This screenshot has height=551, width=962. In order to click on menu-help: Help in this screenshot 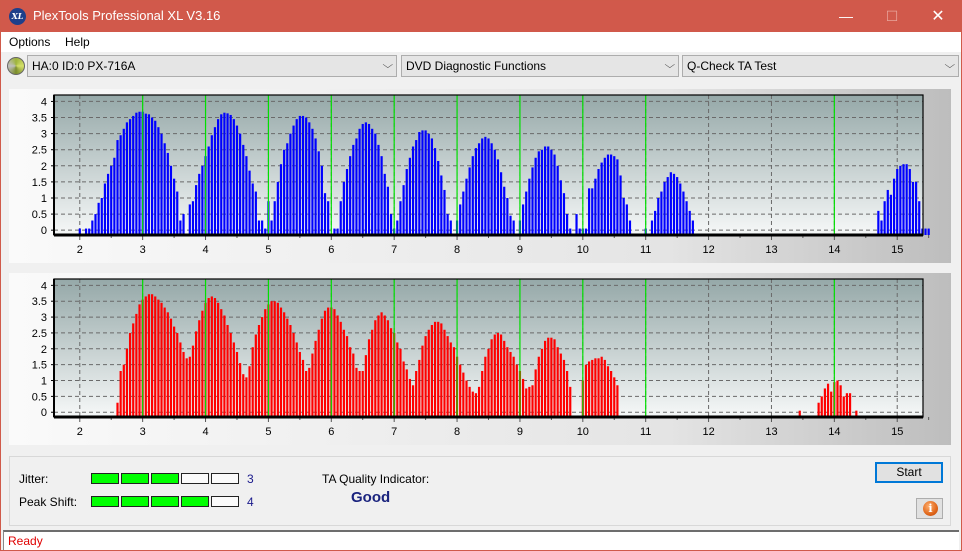, I will do `click(77, 42)`.